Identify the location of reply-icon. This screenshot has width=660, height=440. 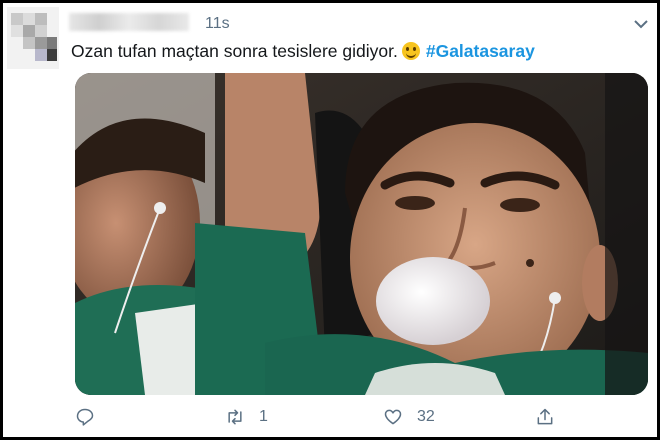
(85, 417).